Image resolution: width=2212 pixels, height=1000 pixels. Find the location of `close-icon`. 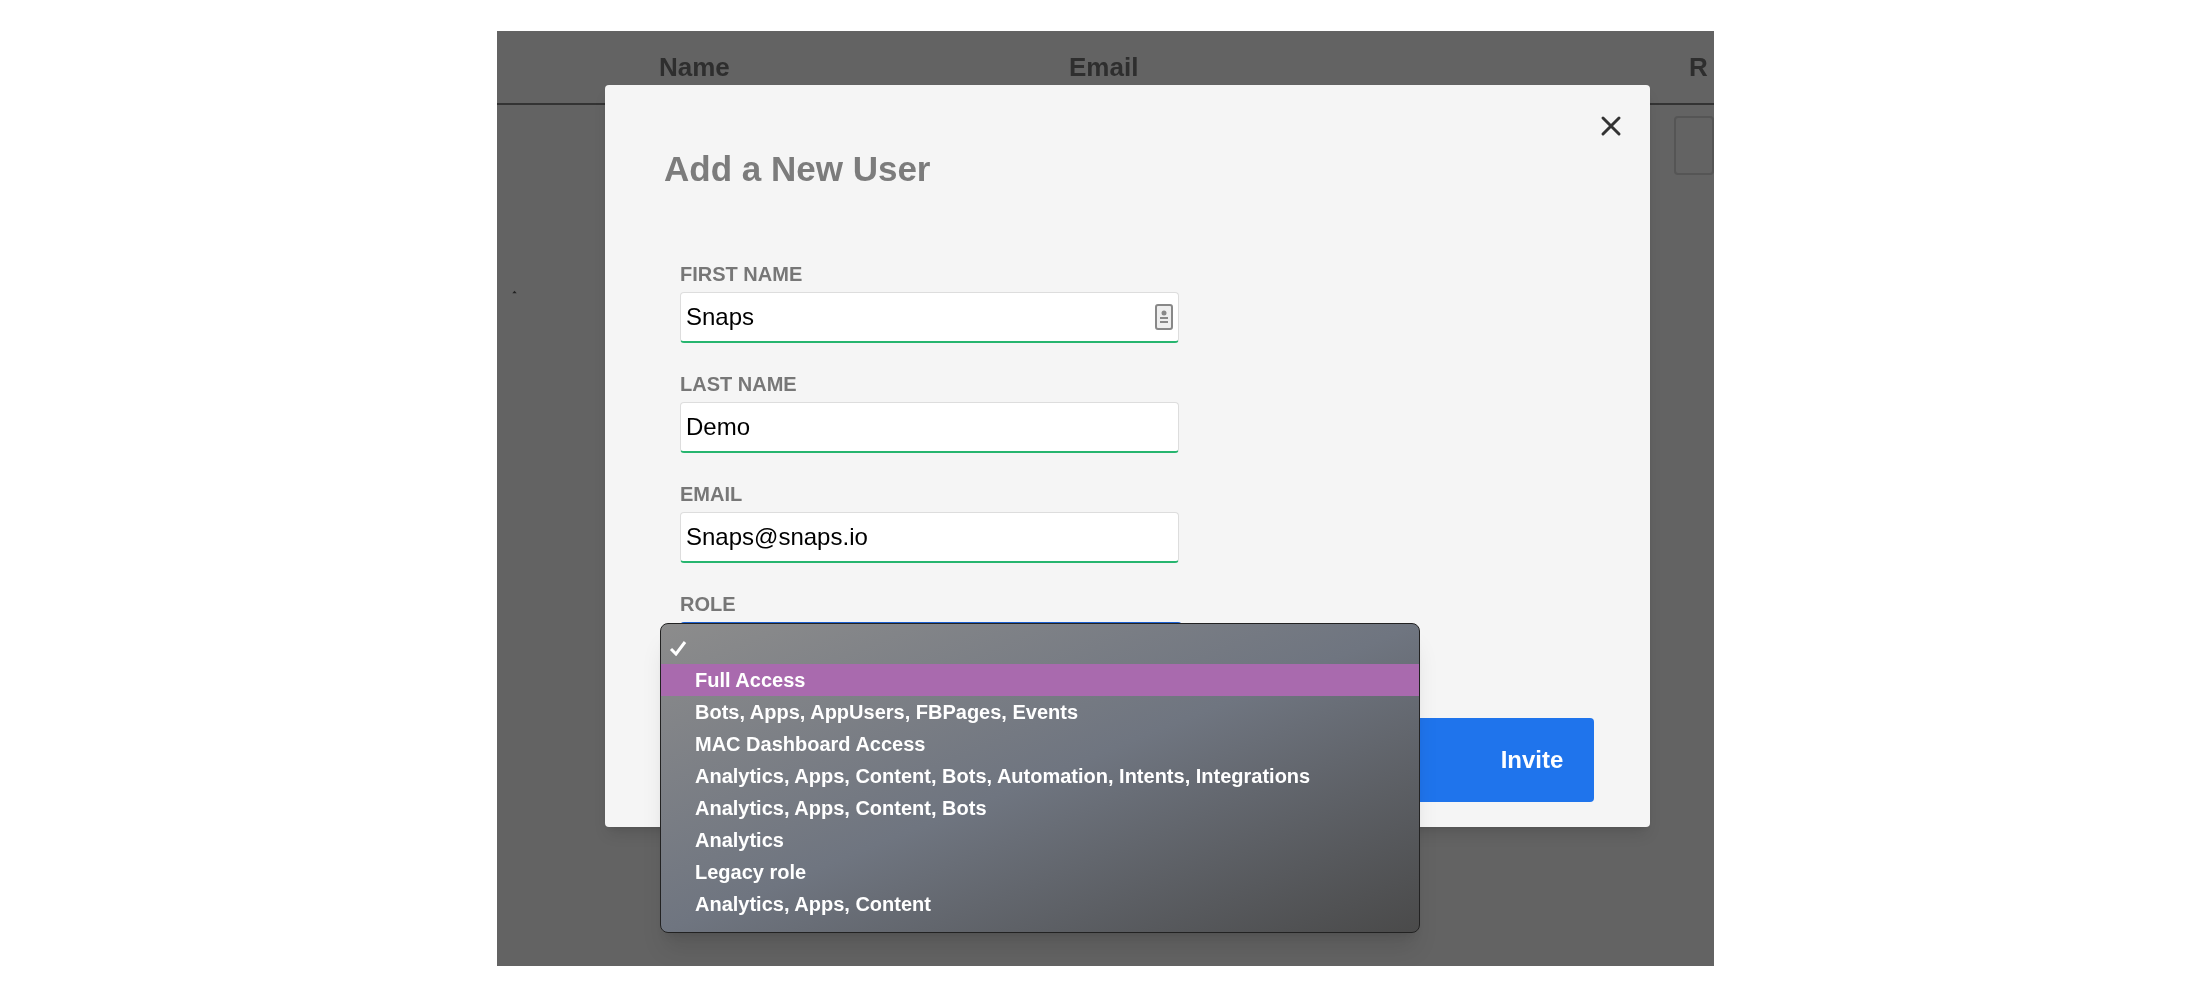

close-icon is located at coordinates (1611, 126).